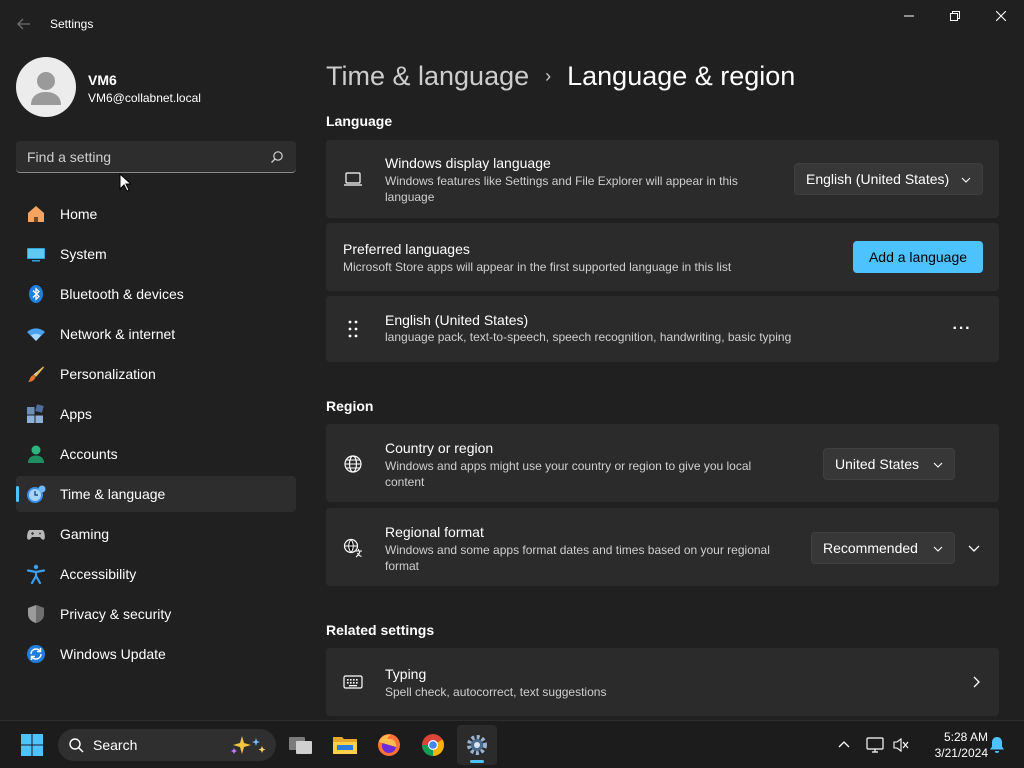 This screenshot has width=1024, height=768. Describe the element at coordinates (248, 745) in the screenshot. I see `copilot-sparkle-icon` at that location.